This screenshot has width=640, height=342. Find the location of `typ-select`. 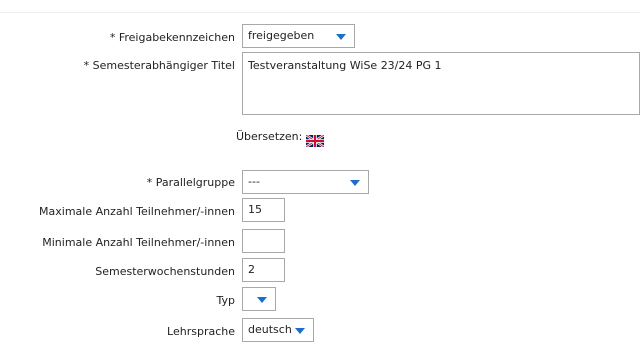

typ-select is located at coordinates (259, 299).